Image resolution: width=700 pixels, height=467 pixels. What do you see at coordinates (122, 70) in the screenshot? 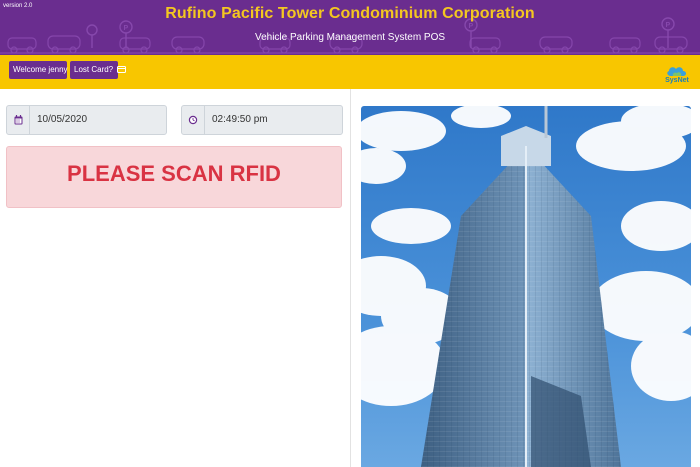
I see `credit-card-icon` at bounding box center [122, 70].